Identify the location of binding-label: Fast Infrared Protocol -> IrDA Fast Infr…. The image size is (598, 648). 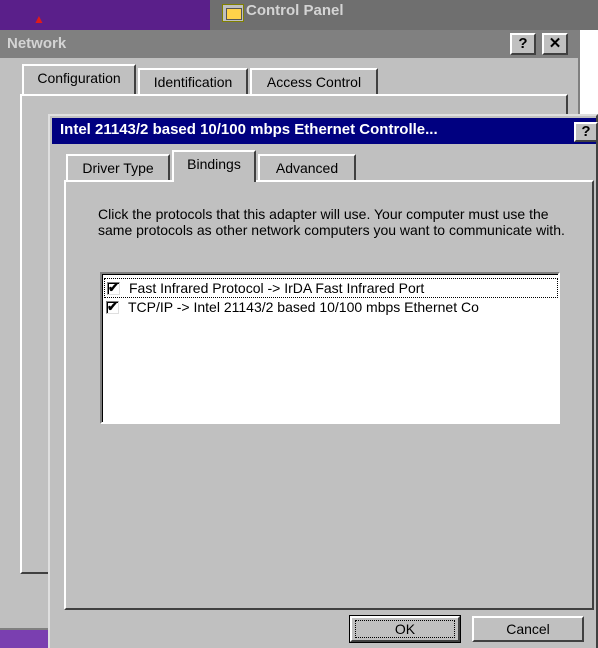
(277, 288).